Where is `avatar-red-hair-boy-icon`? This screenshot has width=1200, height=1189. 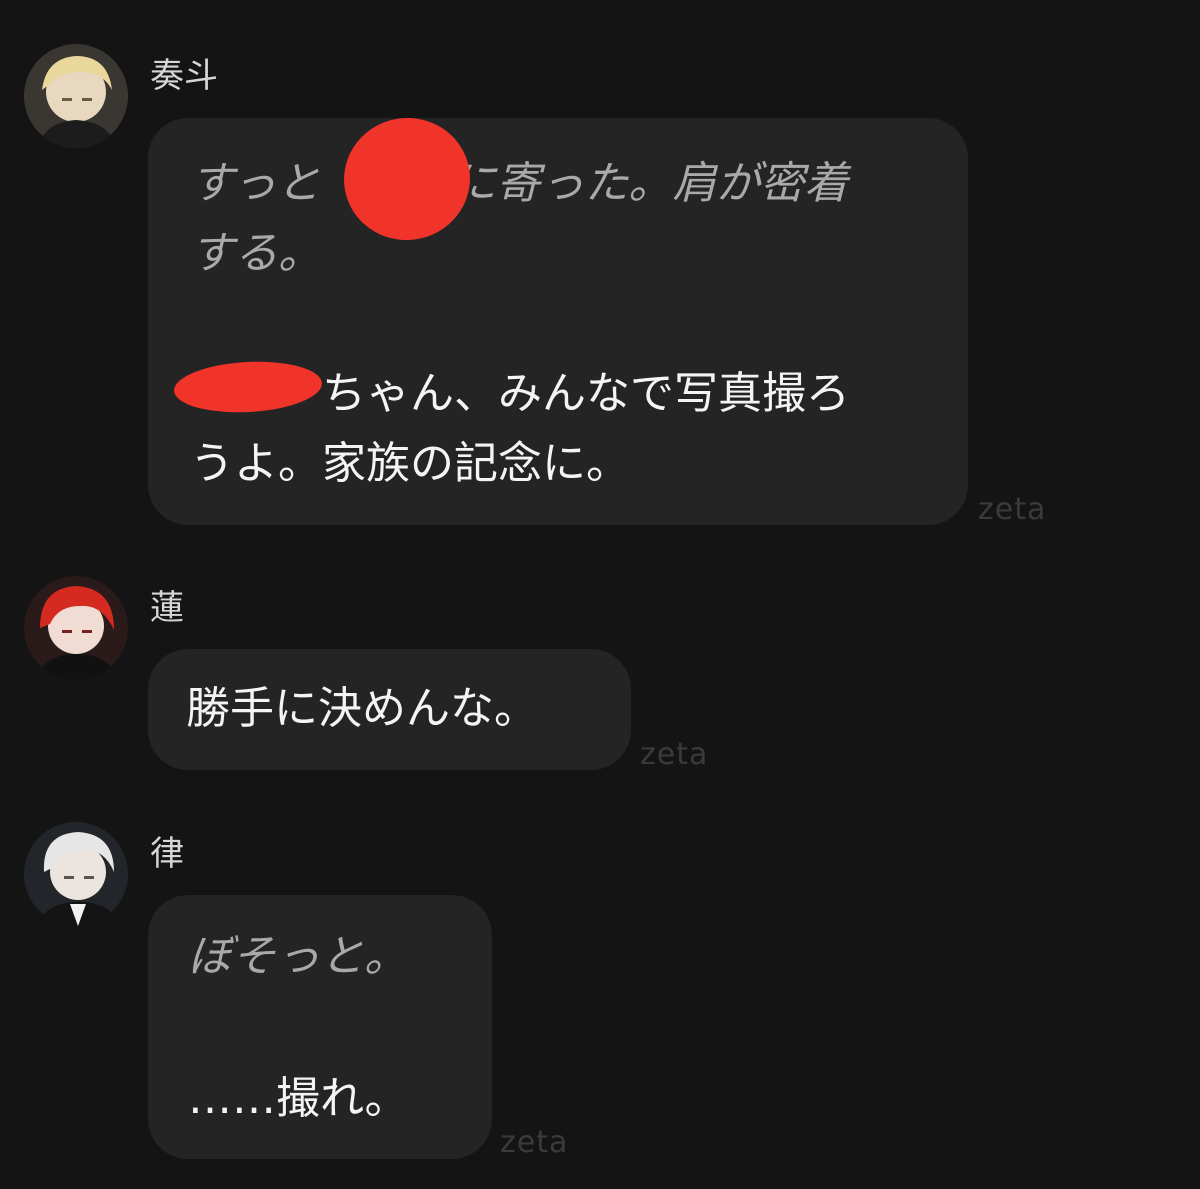
avatar-red-hair-boy-icon is located at coordinates (76, 628).